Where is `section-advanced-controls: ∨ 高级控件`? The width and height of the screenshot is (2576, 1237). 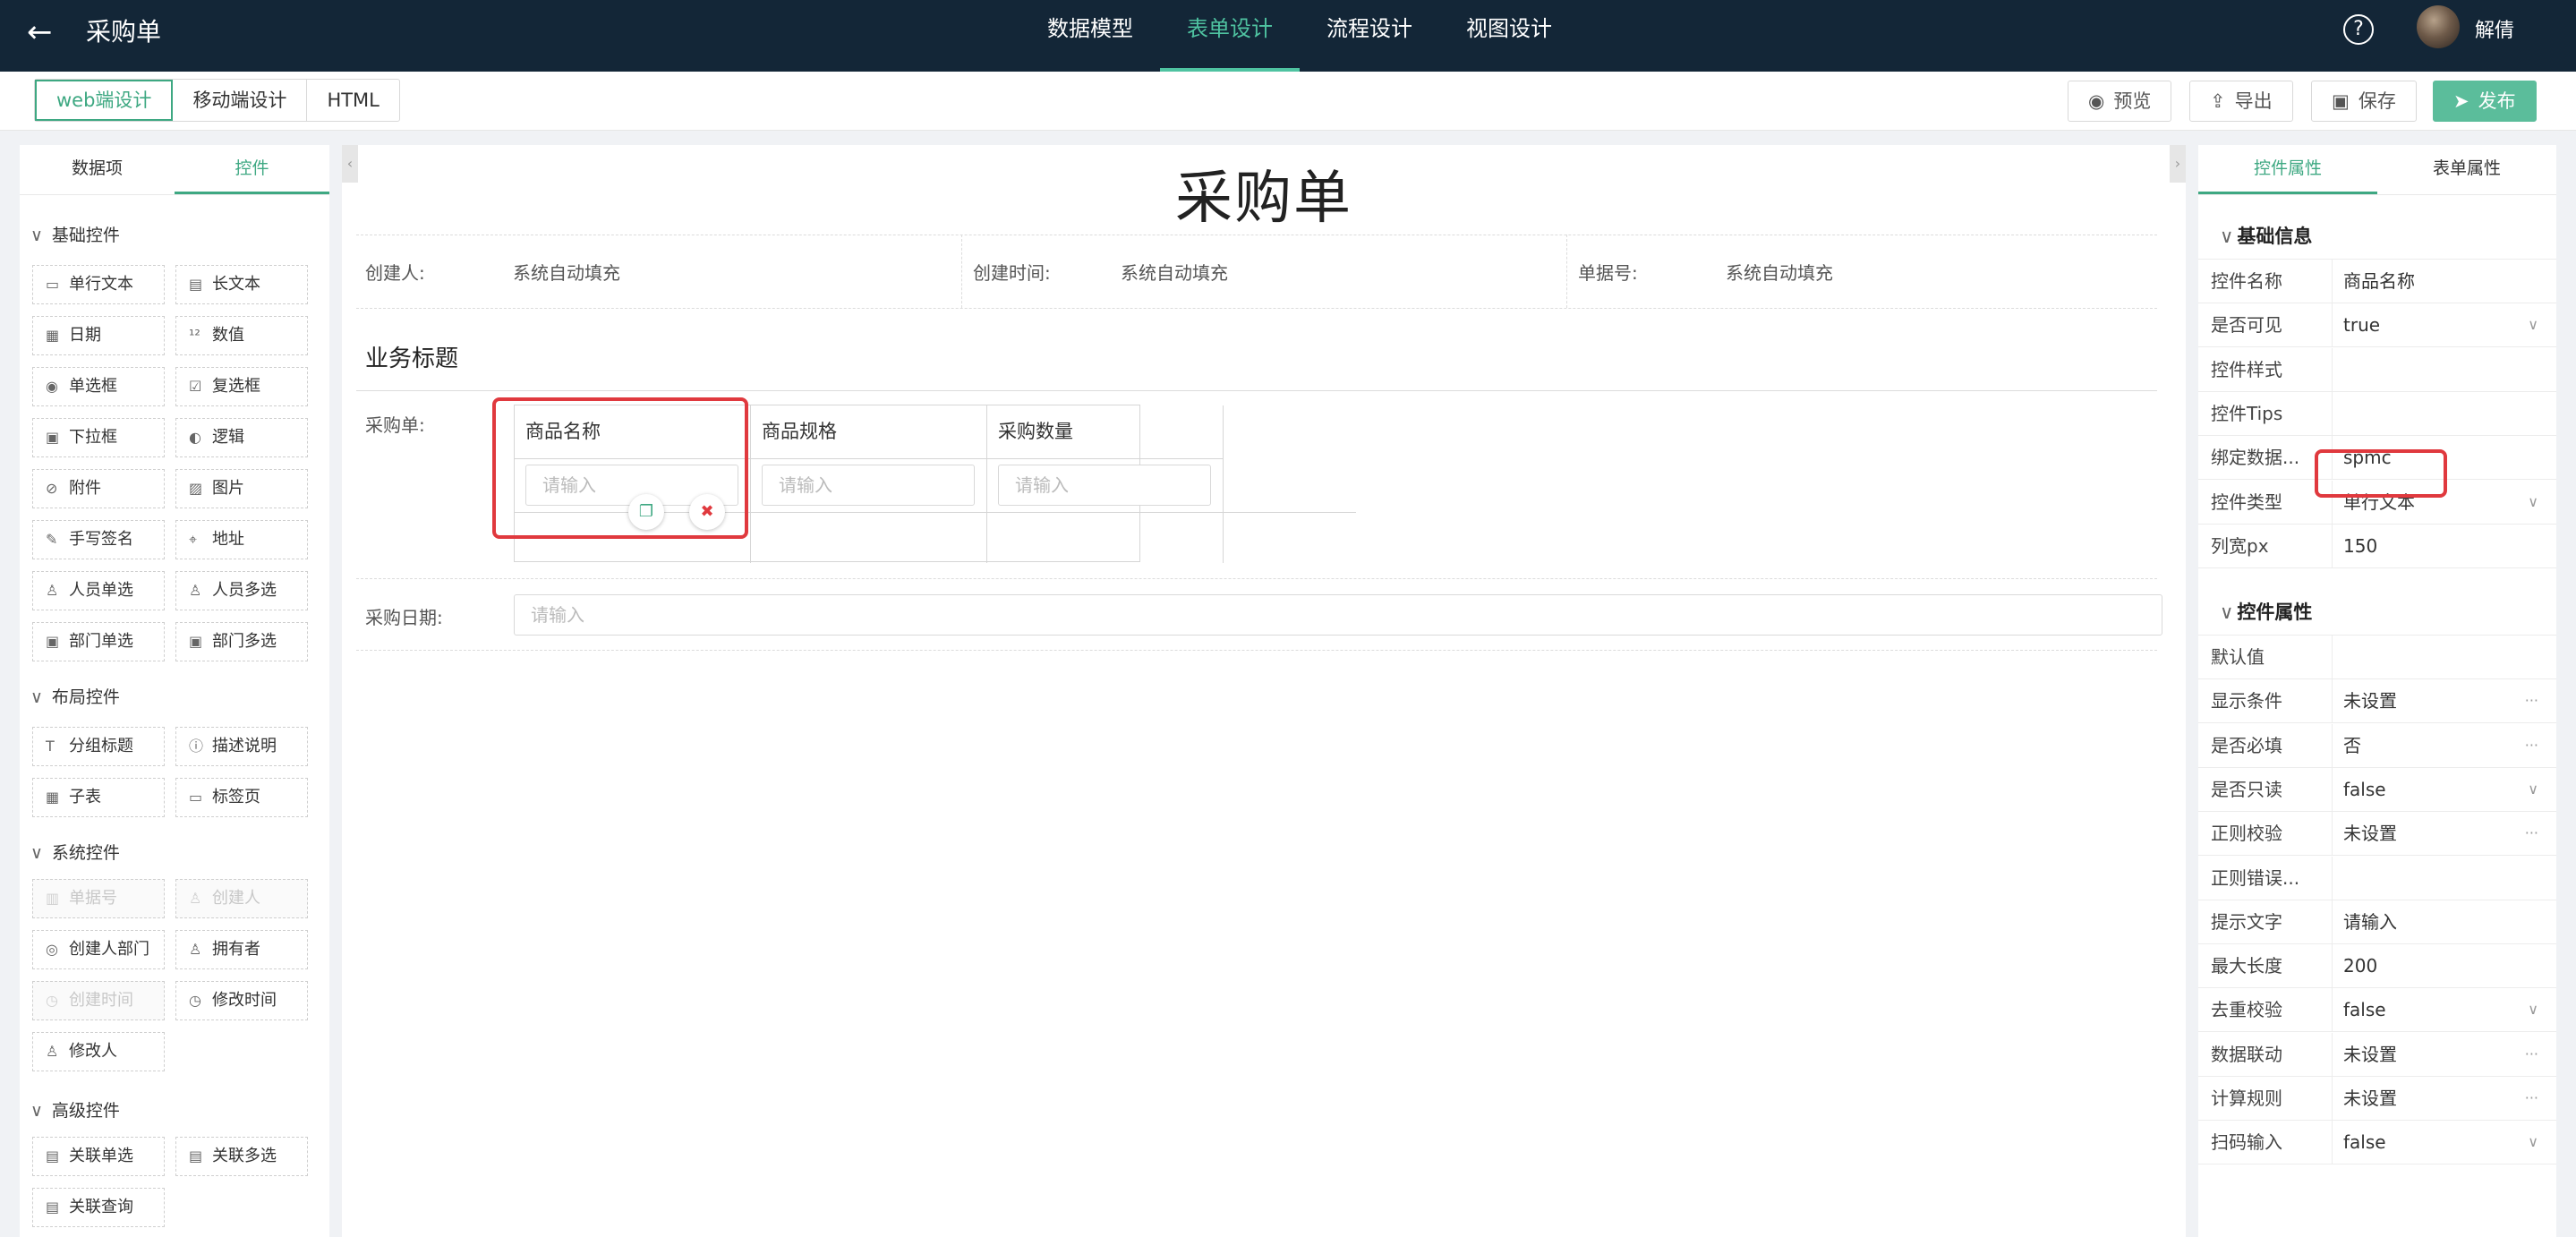 section-advanced-controls: ∨ 高级控件 is located at coordinates (75, 1109).